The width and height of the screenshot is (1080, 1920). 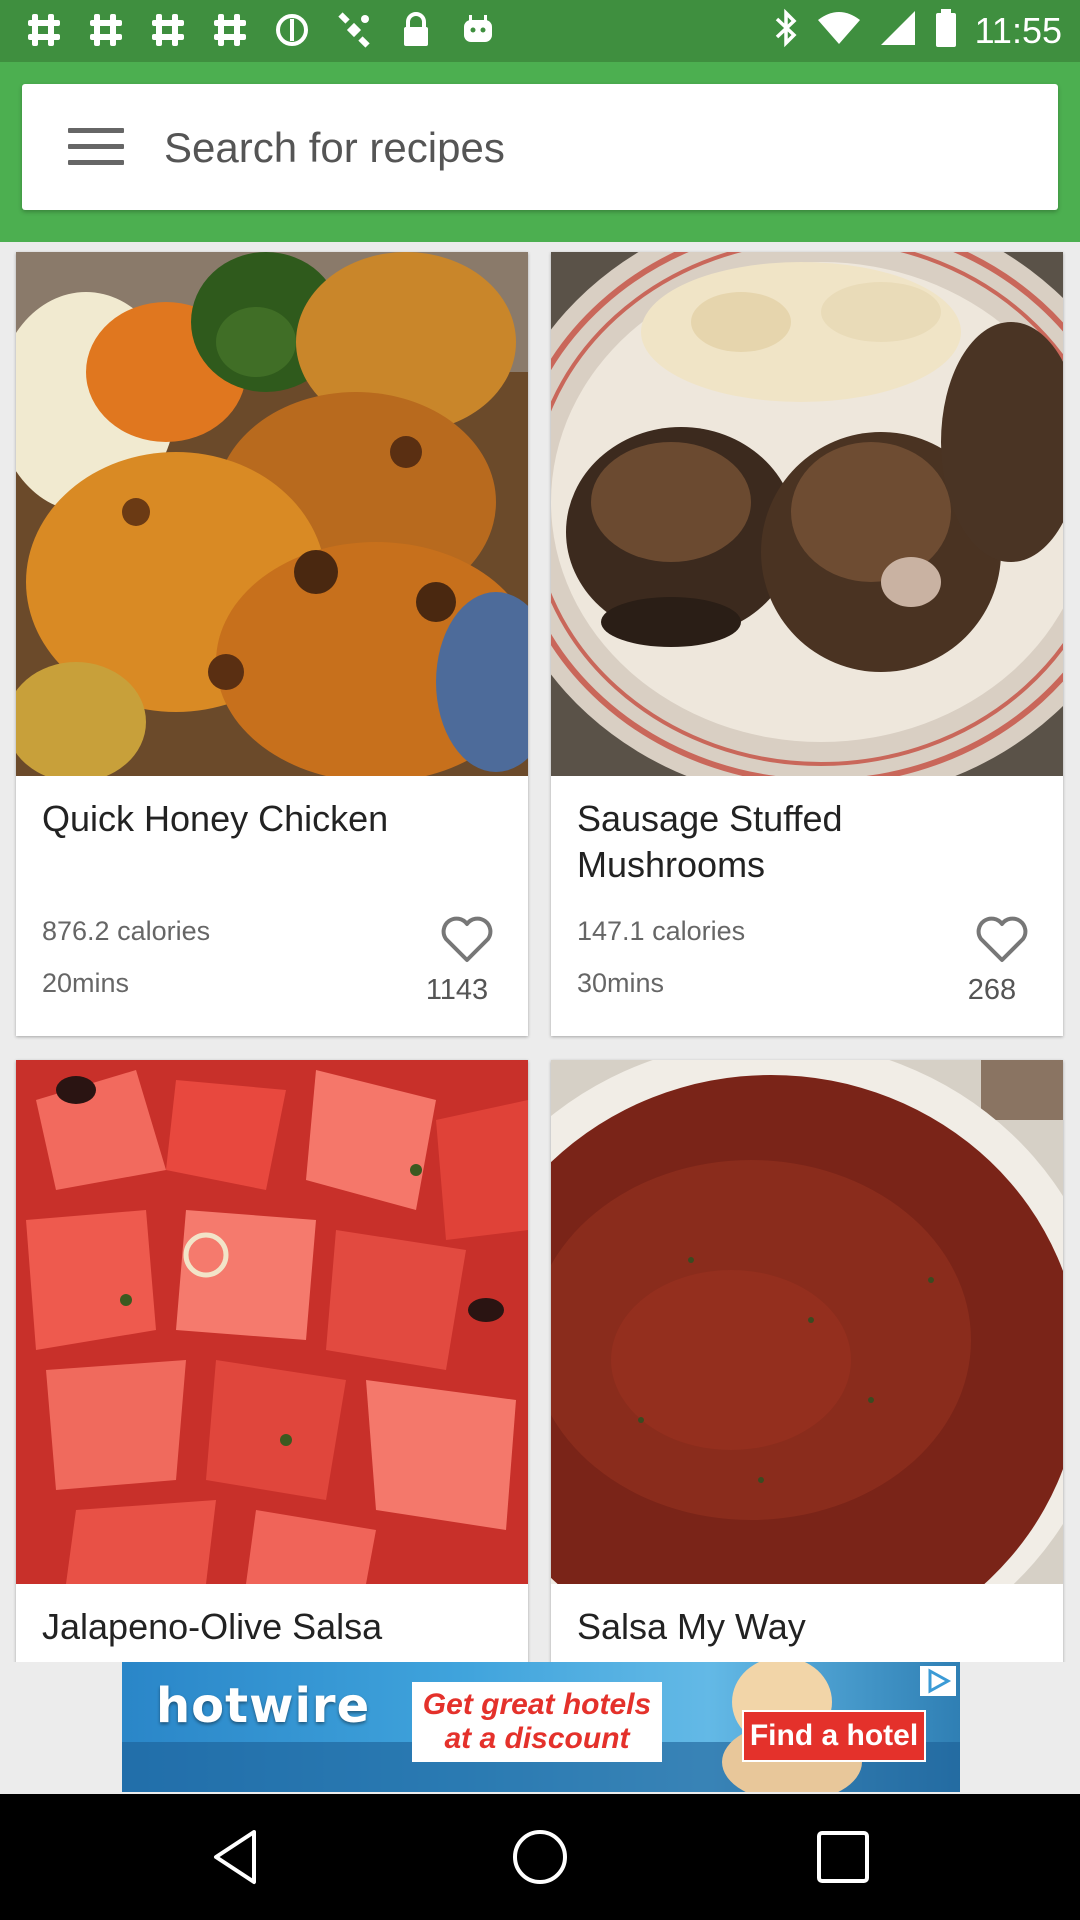 I want to click on stuffed-mushrooms-photo, so click(x=807, y=514).